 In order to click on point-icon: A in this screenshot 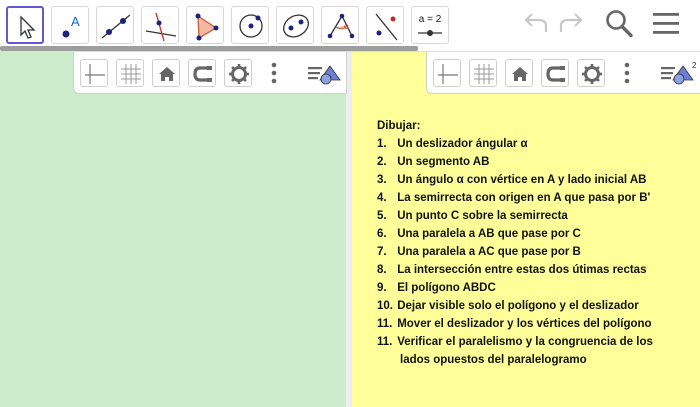, I will do `click(71, 26)`.